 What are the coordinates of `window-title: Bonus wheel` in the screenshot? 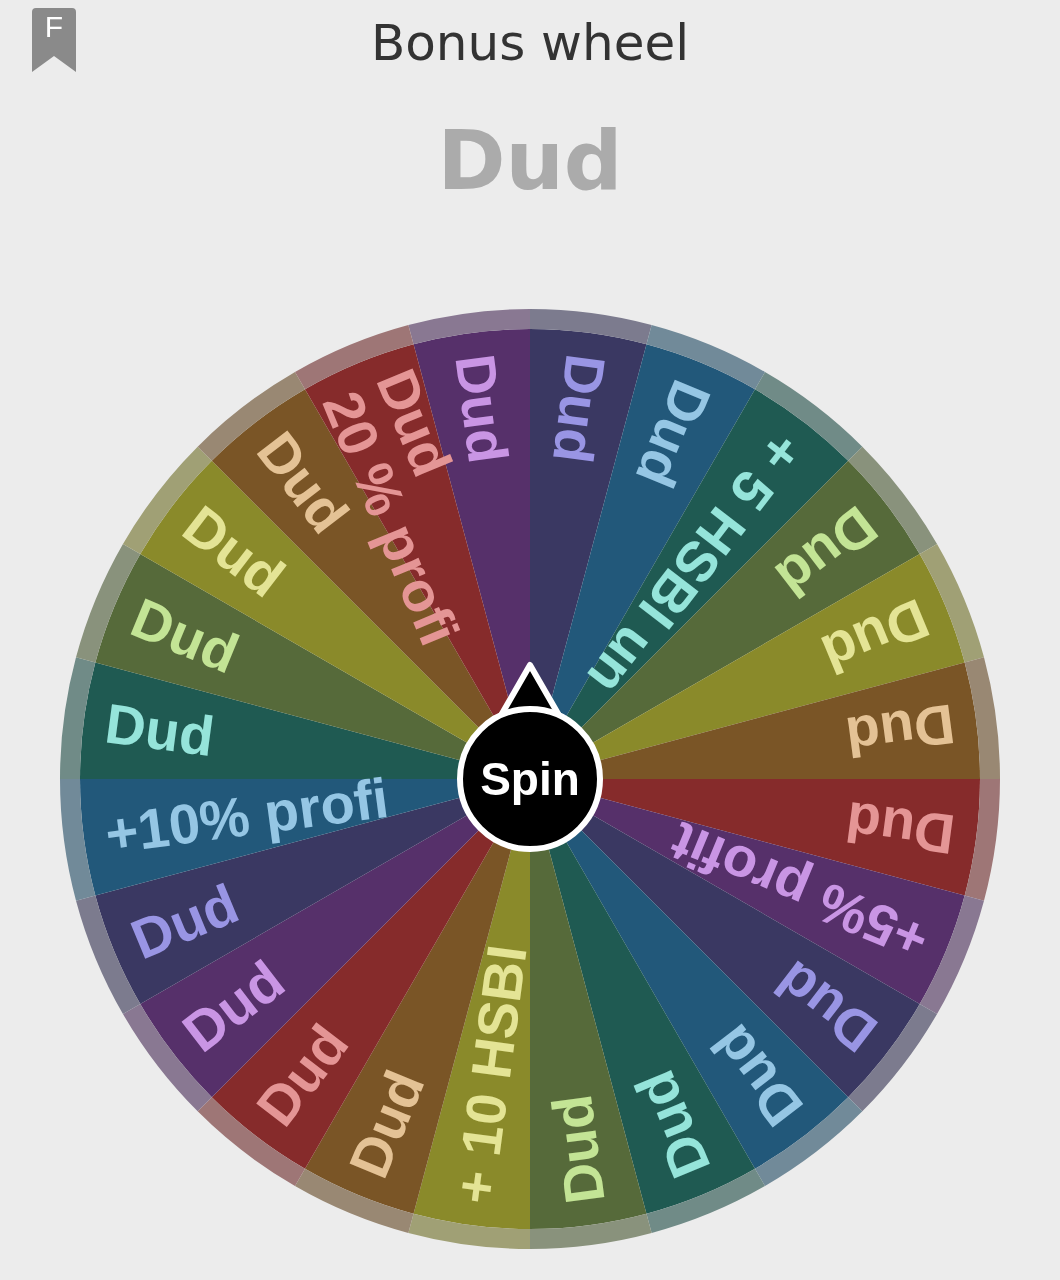 It's located at (530, 43).